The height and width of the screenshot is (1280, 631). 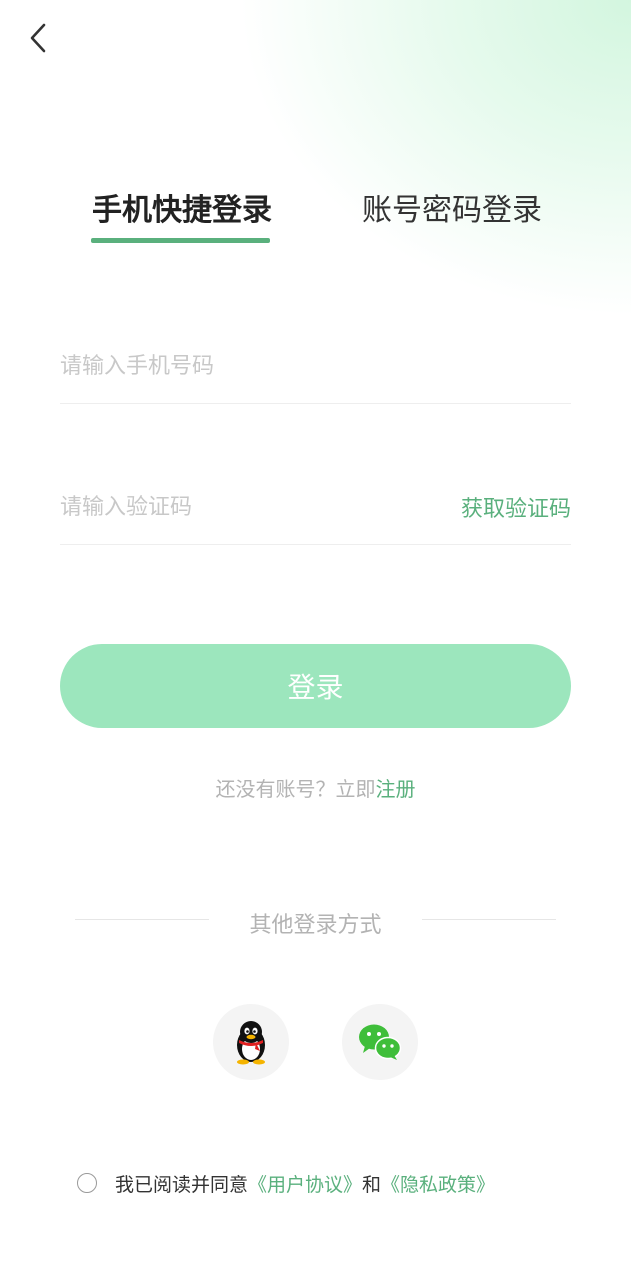 I want to click on other-login-label: 其他登录方式, so click(x=315, y=925).